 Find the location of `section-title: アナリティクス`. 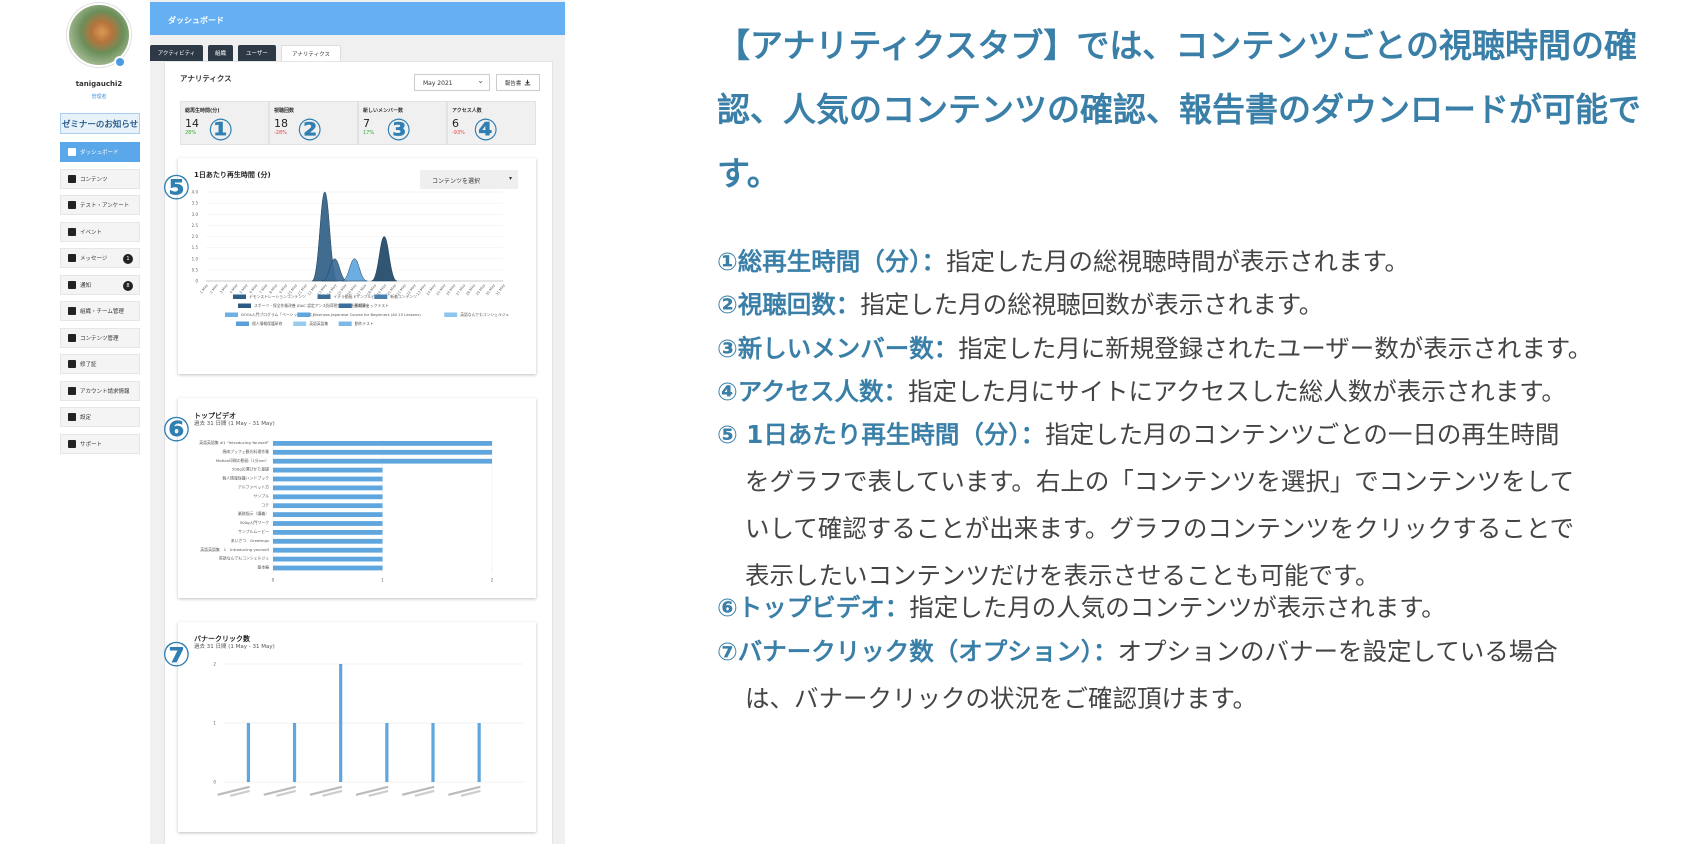

section-title: アナリティクス is located at coordinates (206, 78).